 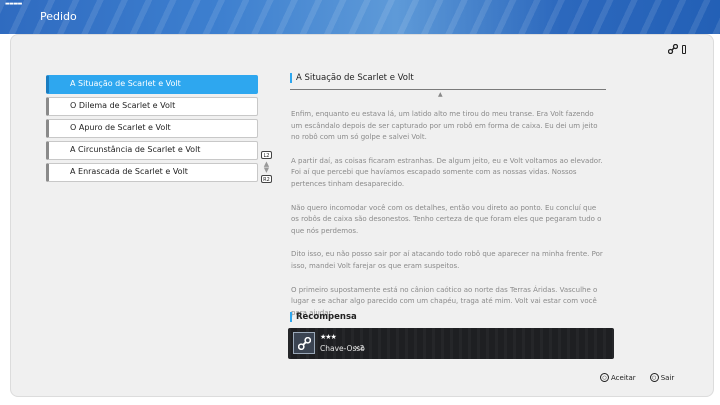 I want to click on bottom-controls: ○ Aceitar ○ Sair, so click(x=637, y=377).